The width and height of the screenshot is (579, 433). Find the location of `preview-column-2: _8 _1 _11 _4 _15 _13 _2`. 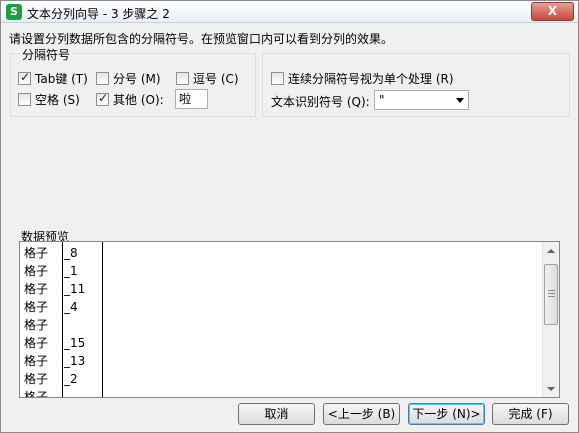

preview-column-2: _8 _1 _11 _4 _15 _13 _2 is located at coordinates (75, 320).